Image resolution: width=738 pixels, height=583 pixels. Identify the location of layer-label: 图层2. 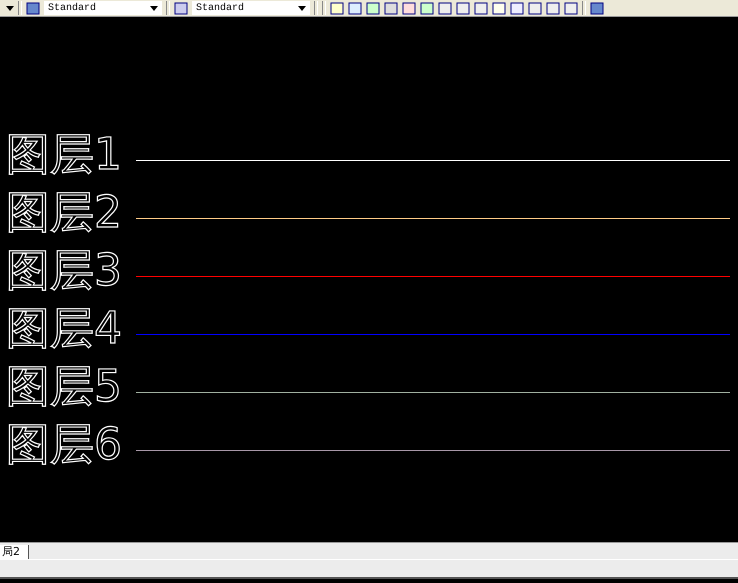
(64, 213).